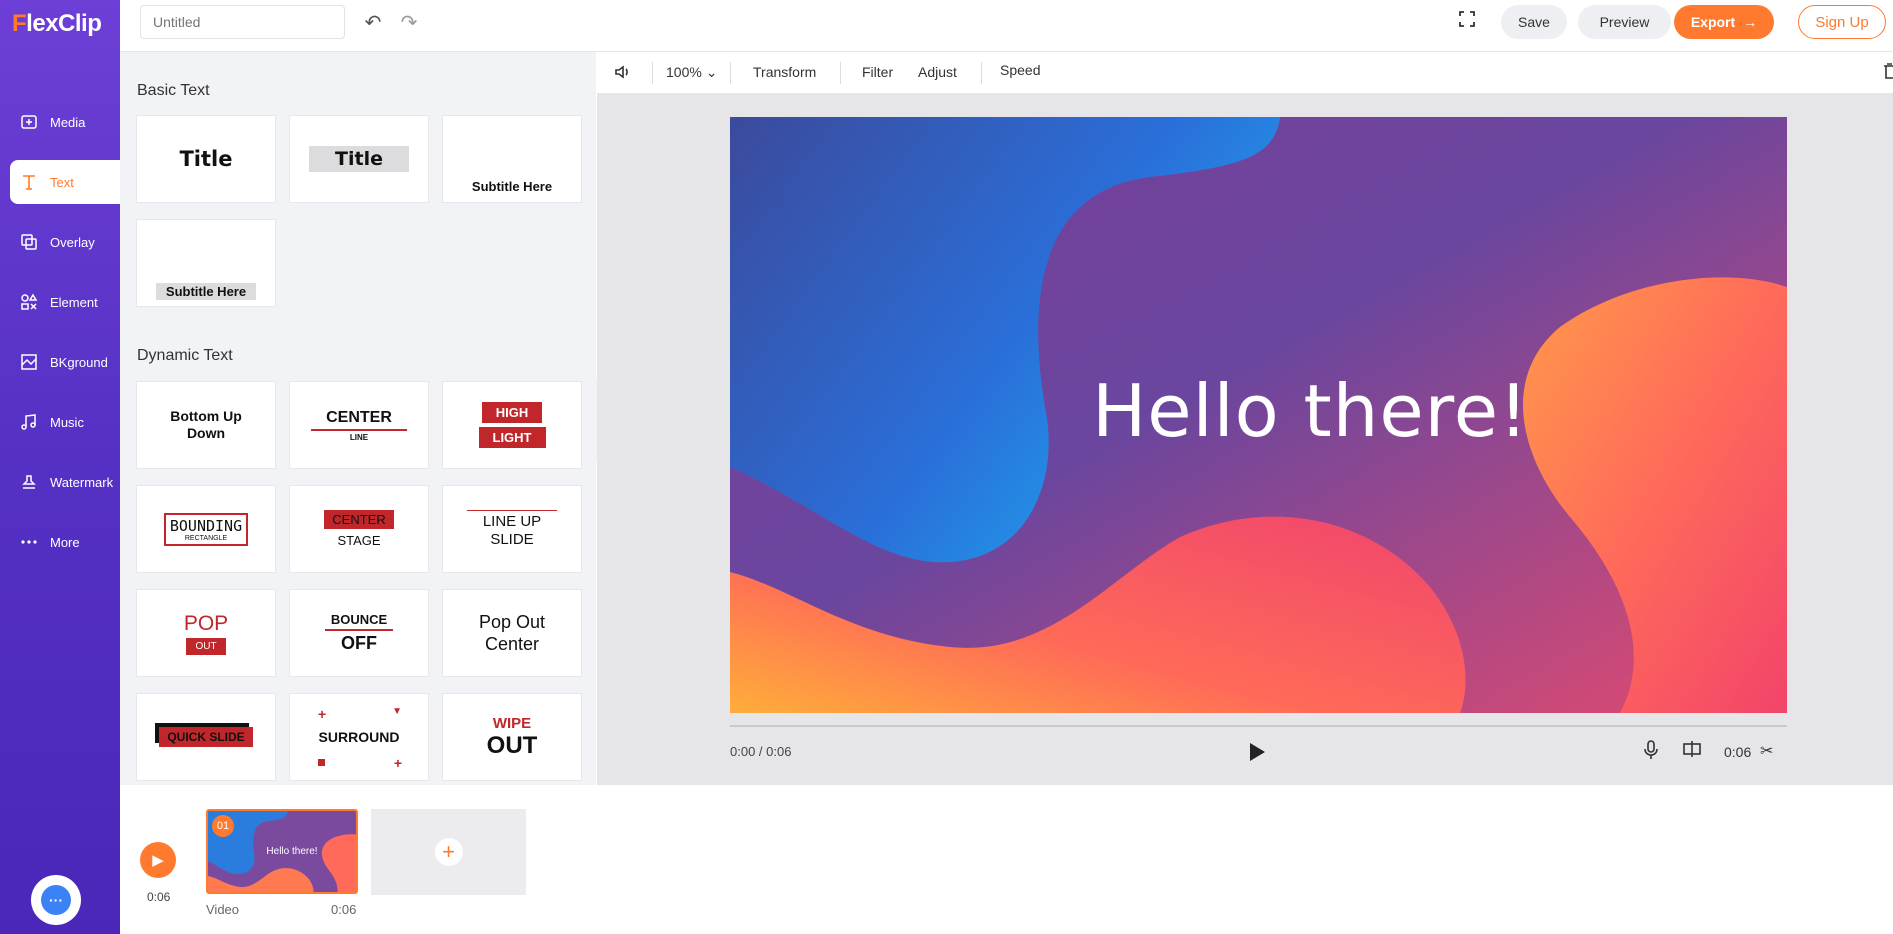  I want to click on preview-button: Preview, so click(1624, 22).